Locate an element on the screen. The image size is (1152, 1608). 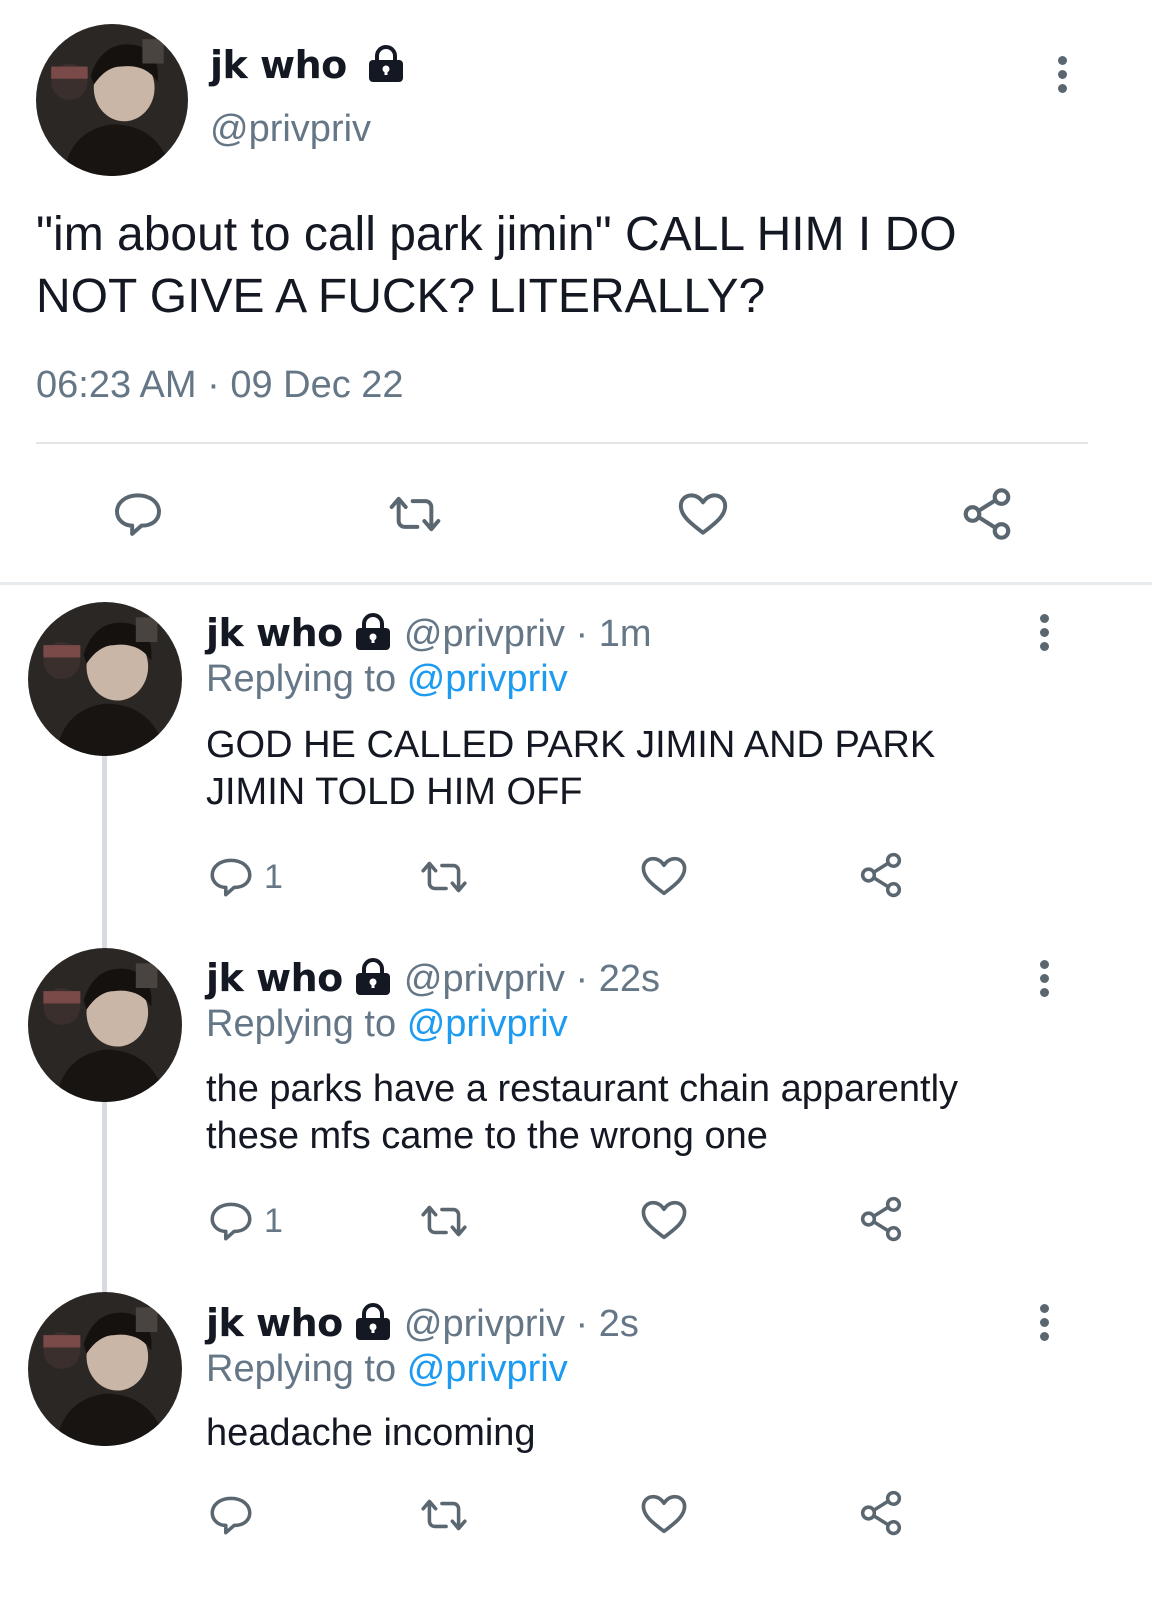
time: 06:23 AM is located at coordinates (116, 385).